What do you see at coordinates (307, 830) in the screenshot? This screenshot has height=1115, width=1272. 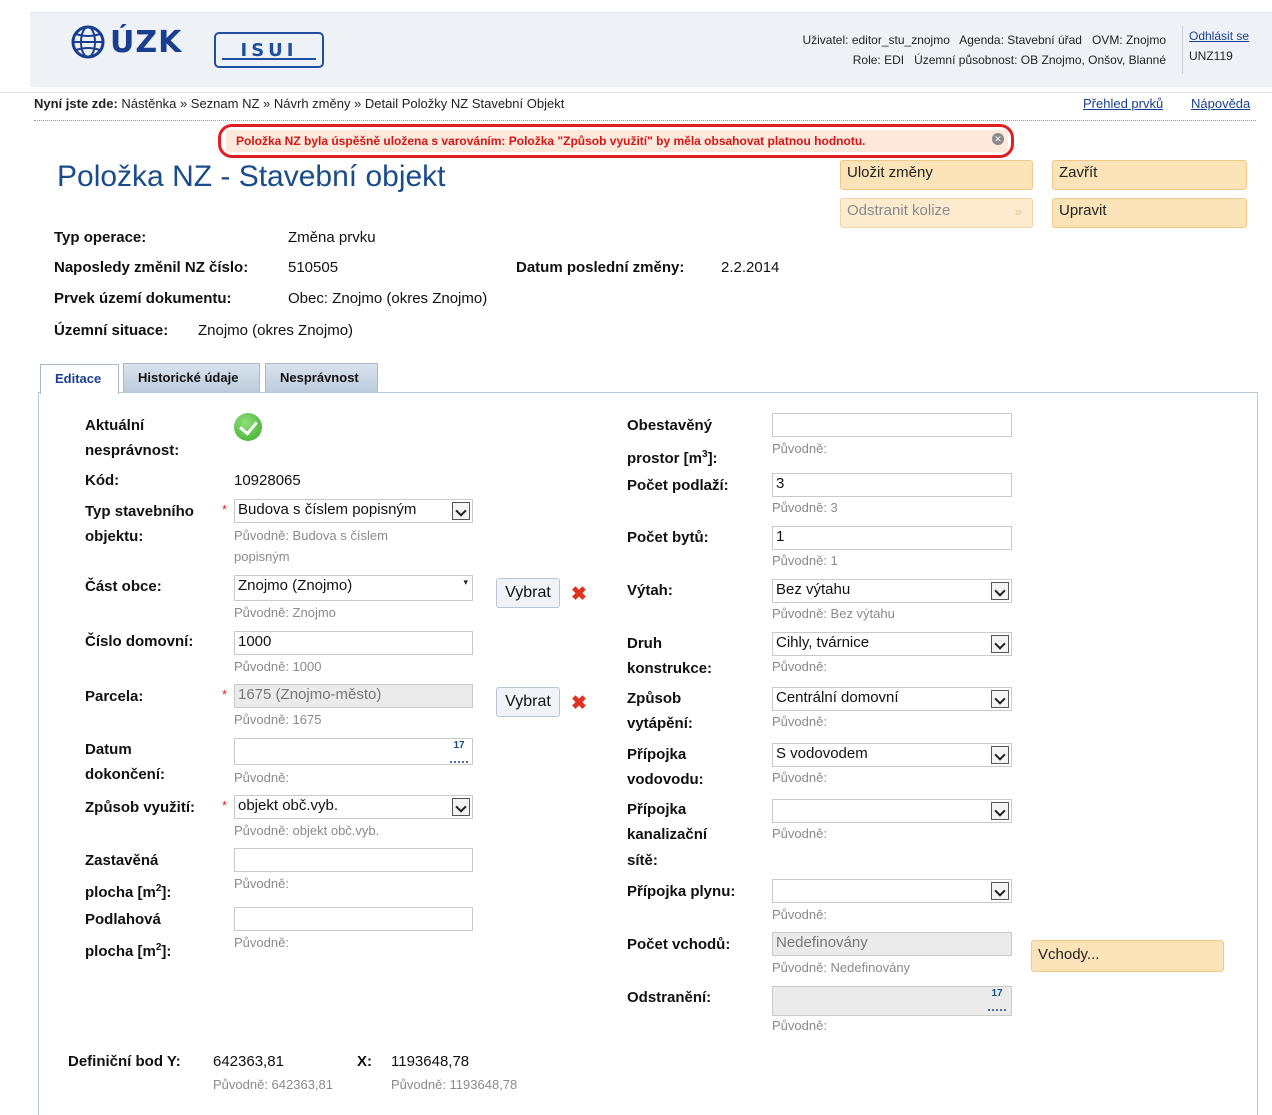 I see `usage-orig: Původně: objekt obč.vyb.` at bounding box center [307, 830].